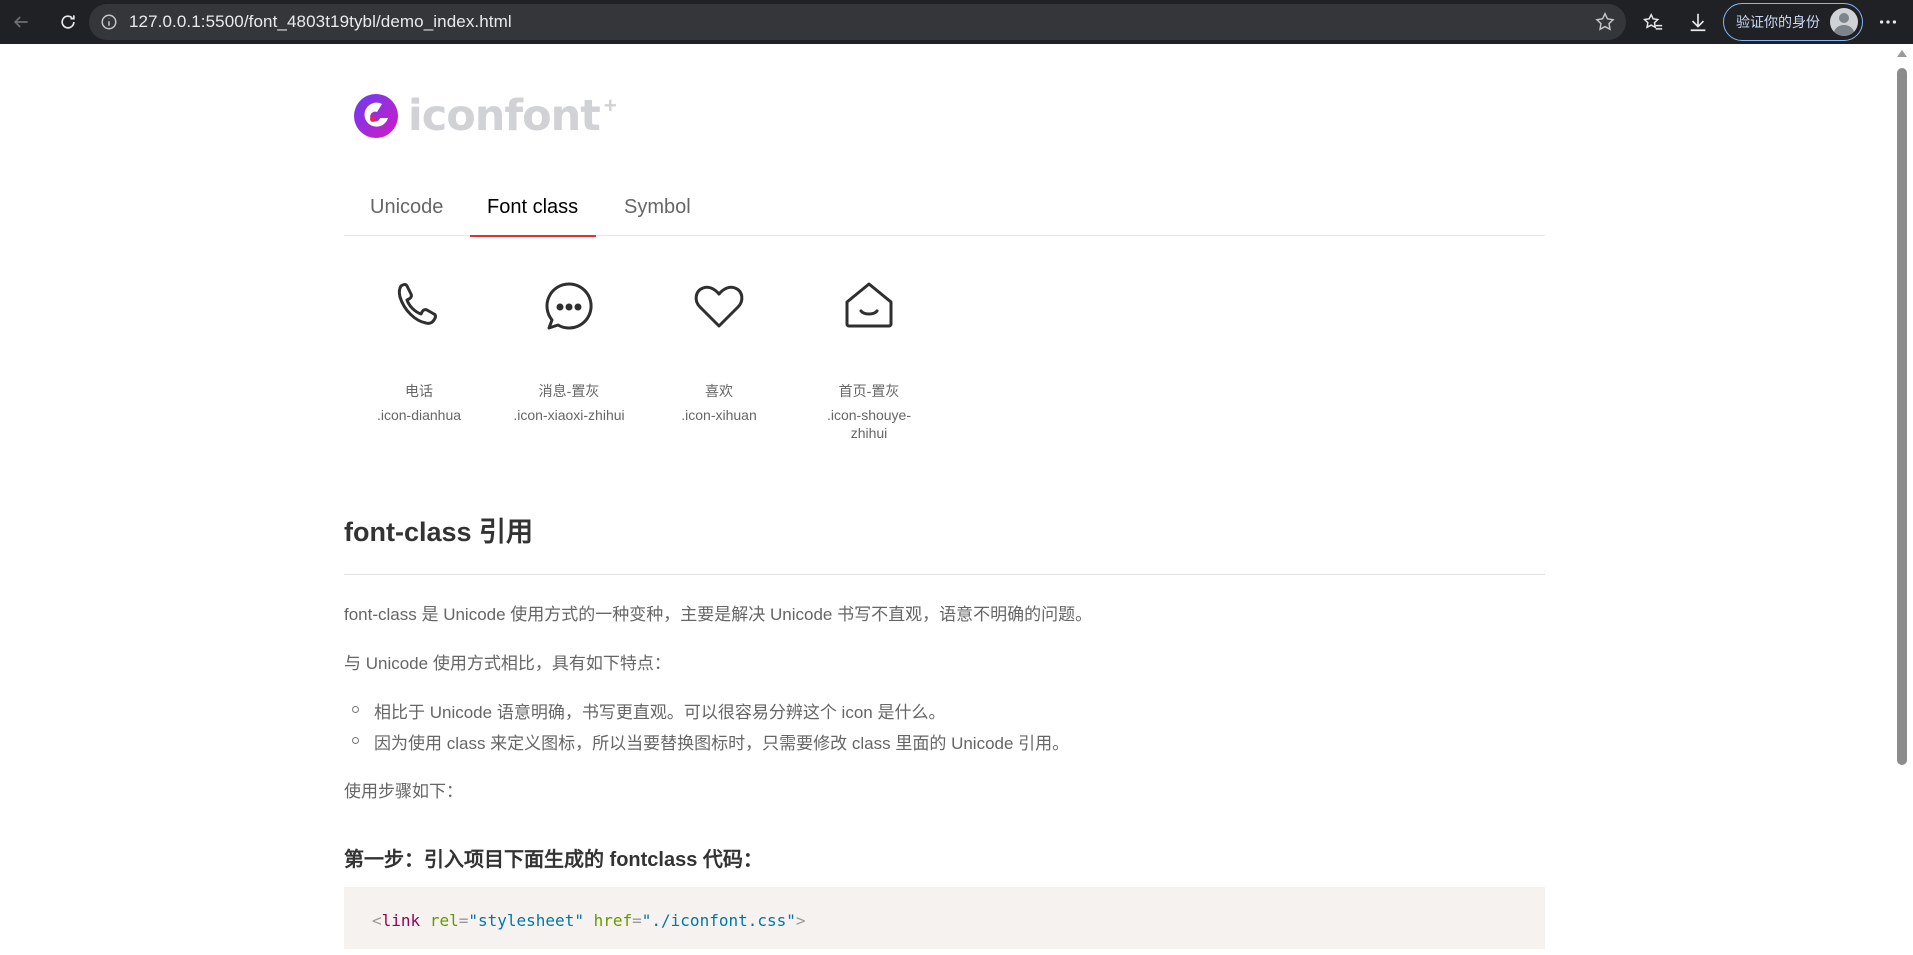  Describe the element at coordinates (719, 415) in the screenshot. I see `icon-class: .icon-xihuan` at that location.